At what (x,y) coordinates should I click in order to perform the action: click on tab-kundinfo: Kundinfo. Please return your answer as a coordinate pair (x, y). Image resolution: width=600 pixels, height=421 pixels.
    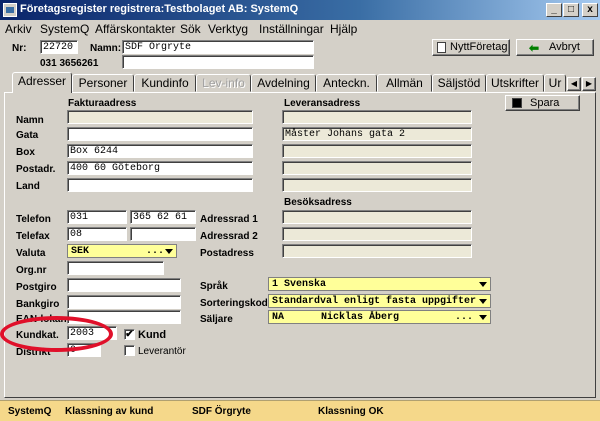
    Looking at the image, I should click on (165, 83).